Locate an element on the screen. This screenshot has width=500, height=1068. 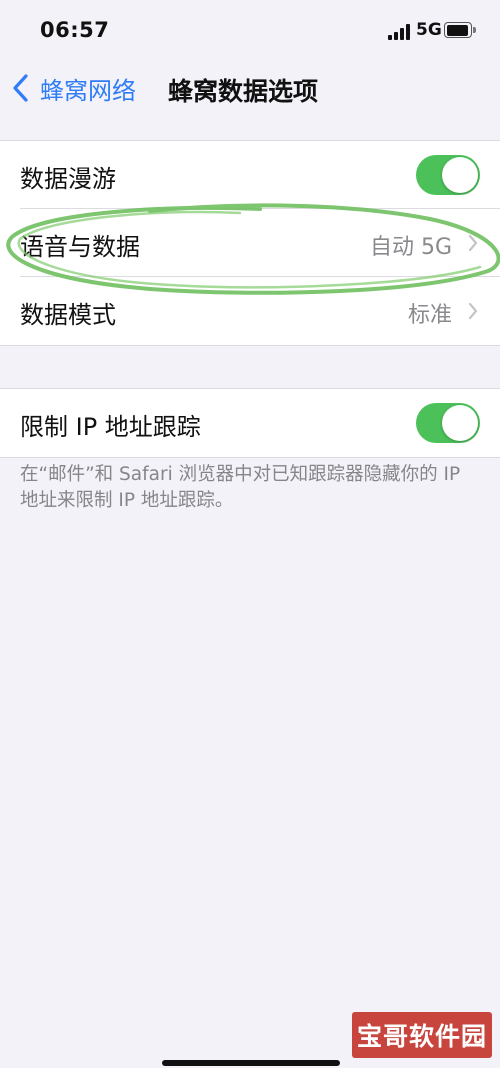
status-time: 06:57 is located at coordinates (75, 30).